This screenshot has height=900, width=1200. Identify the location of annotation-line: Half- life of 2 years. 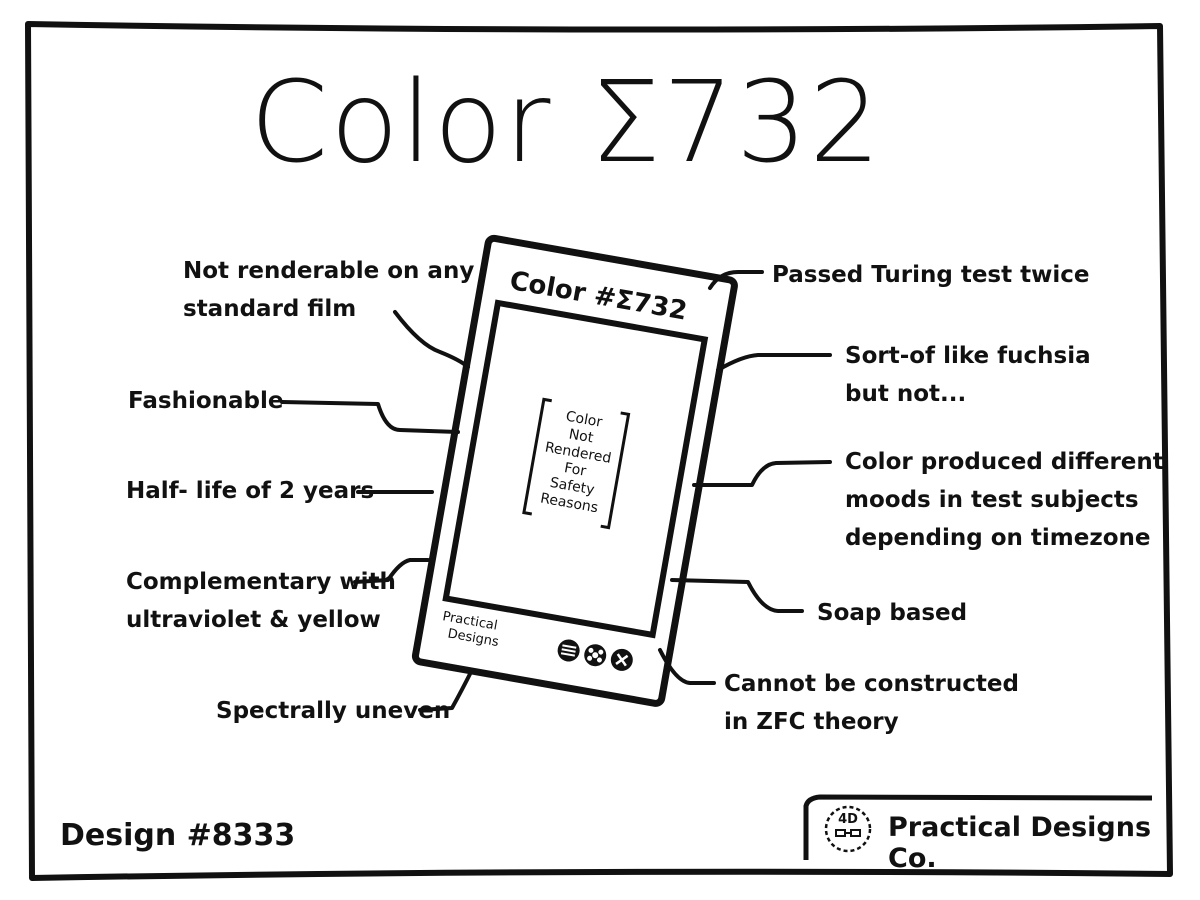
(250, 491).